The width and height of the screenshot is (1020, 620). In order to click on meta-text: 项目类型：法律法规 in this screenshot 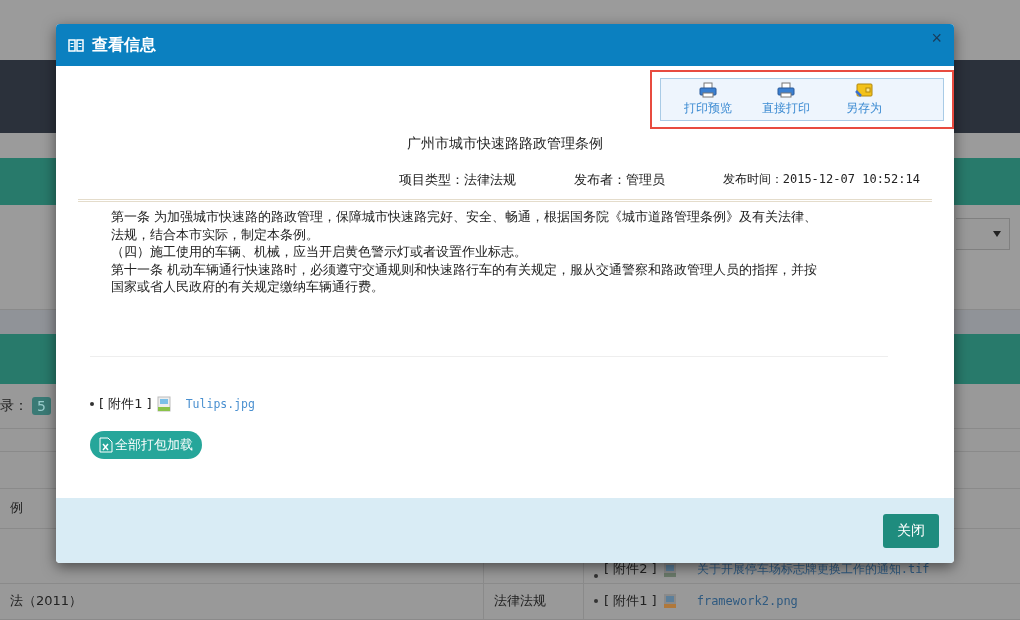, I will do `click(457, 180)`.